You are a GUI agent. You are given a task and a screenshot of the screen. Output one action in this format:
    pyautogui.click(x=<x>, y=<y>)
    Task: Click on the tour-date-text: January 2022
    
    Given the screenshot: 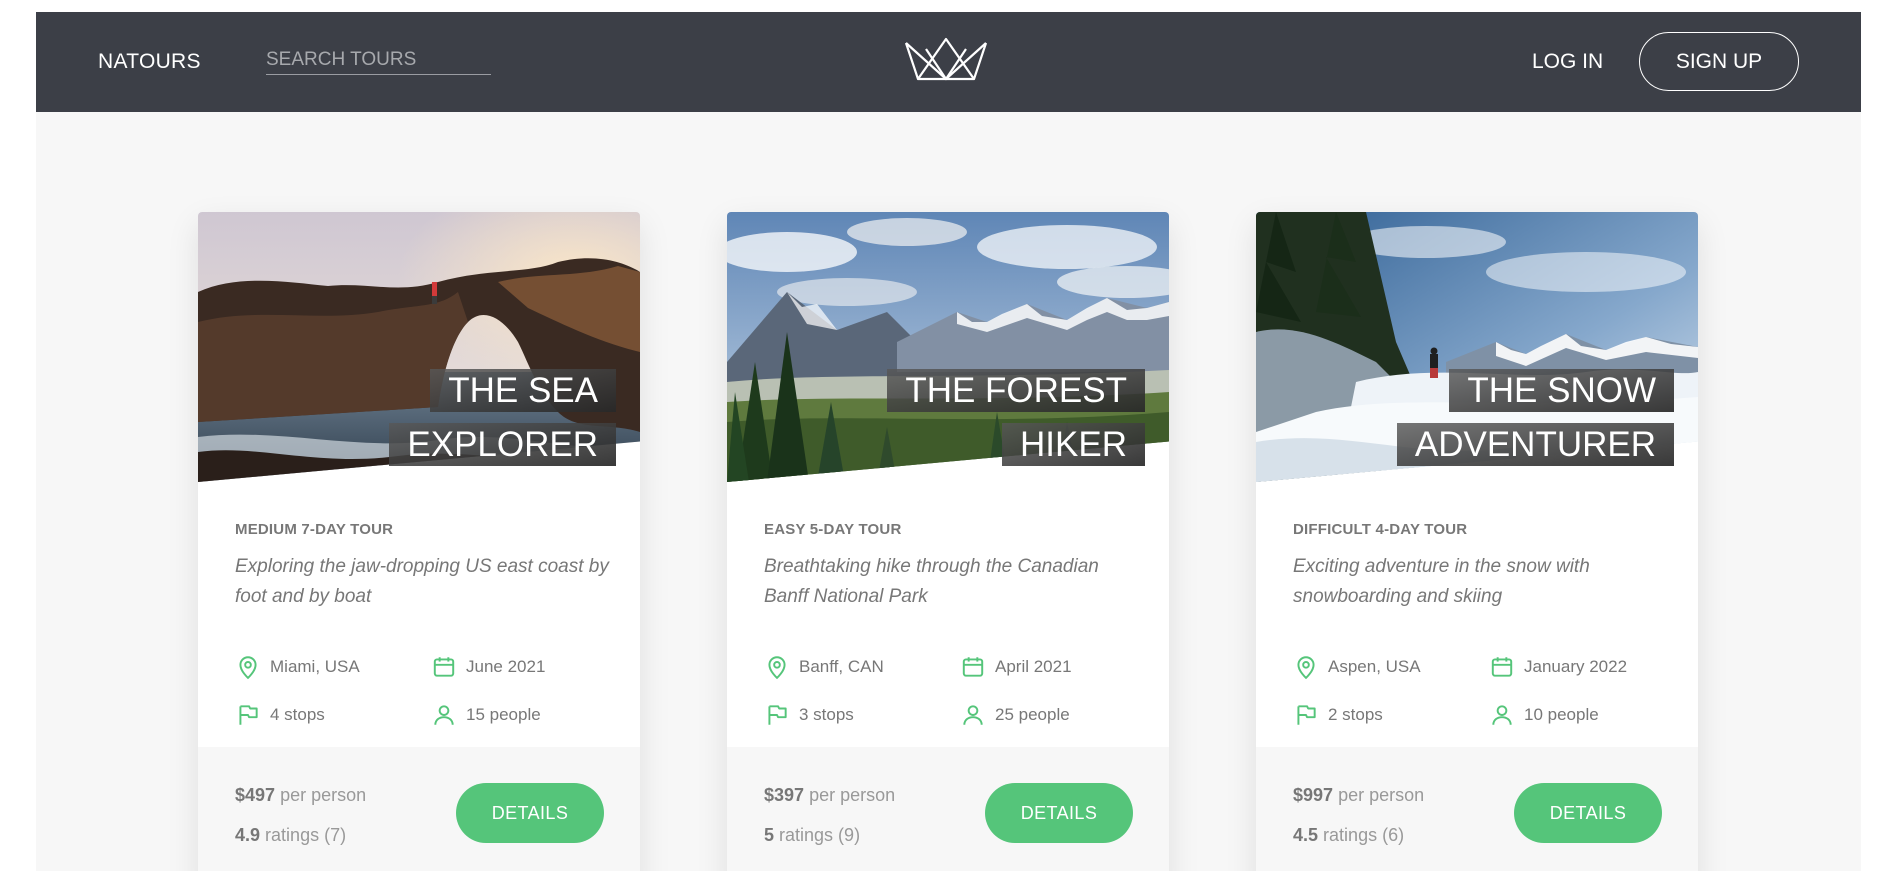 What is the action you would take?
    pyautogui.click(x=1576, y=666)
    